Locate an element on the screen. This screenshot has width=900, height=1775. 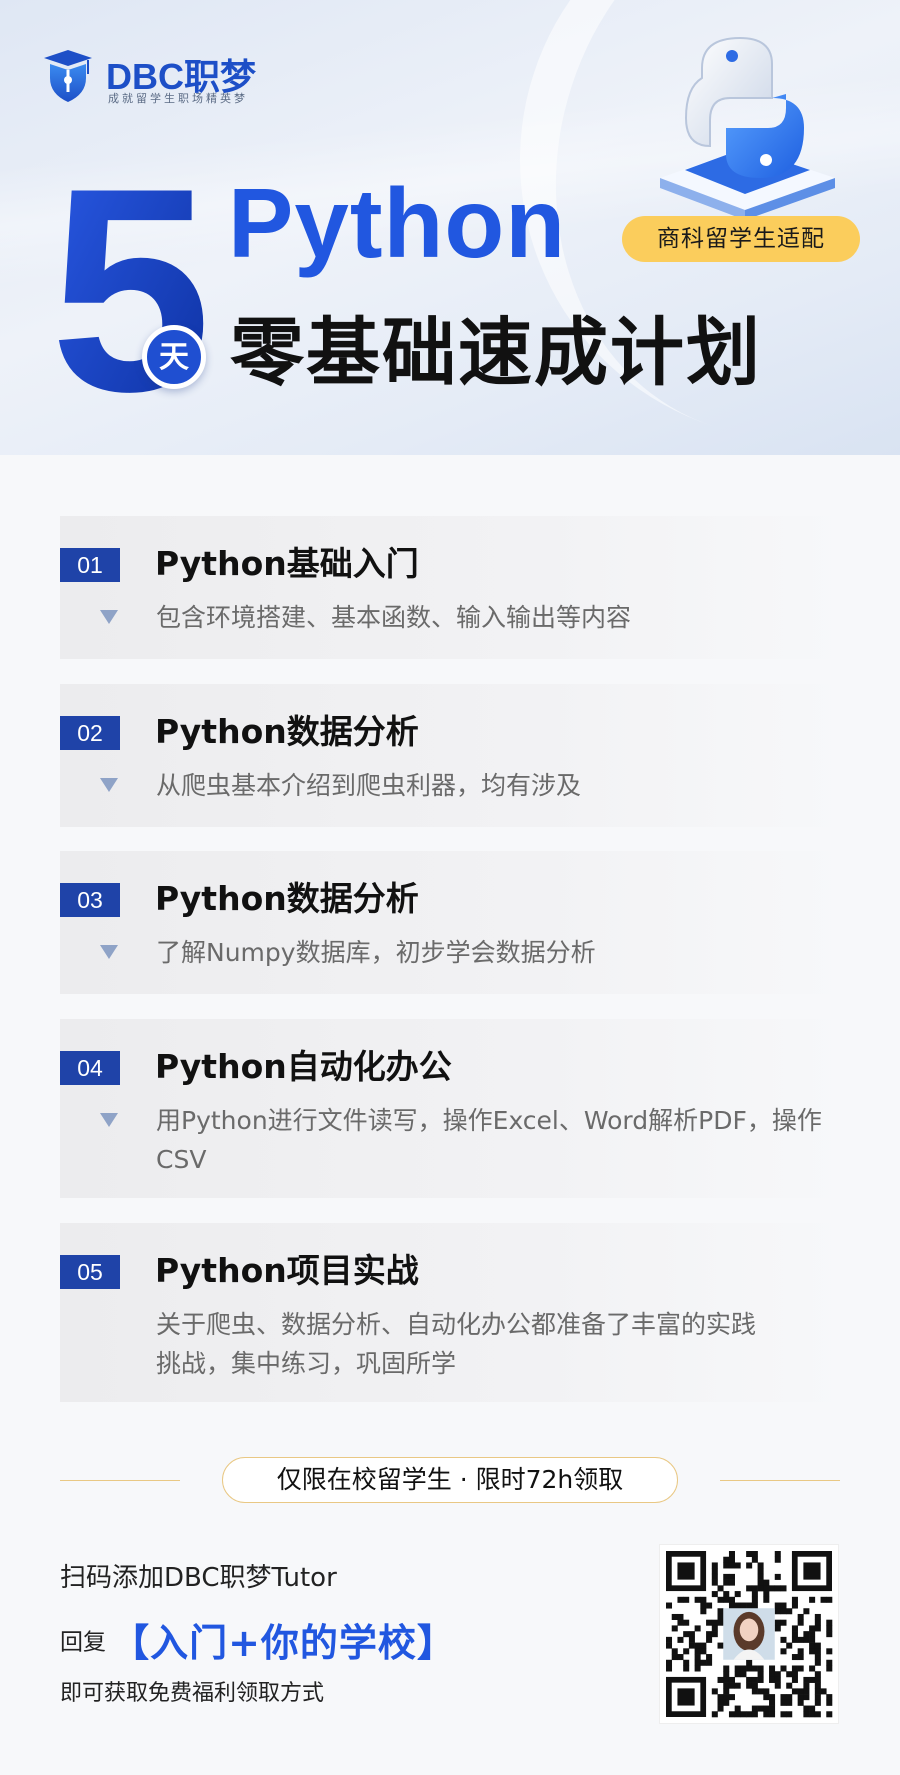
python-logo-illustration is located at coordinates (747, 128).